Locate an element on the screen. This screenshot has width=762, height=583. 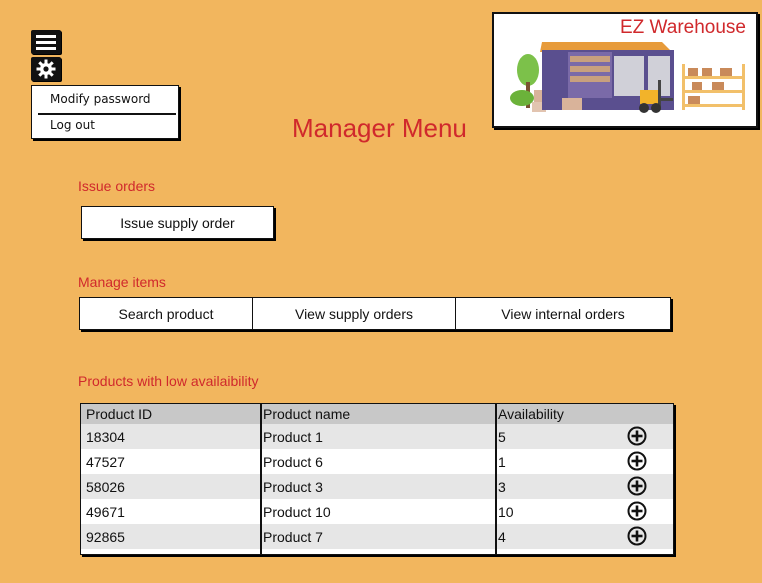
low-availability-heading: Products with low availaibility is located at coordinates (168, 381).